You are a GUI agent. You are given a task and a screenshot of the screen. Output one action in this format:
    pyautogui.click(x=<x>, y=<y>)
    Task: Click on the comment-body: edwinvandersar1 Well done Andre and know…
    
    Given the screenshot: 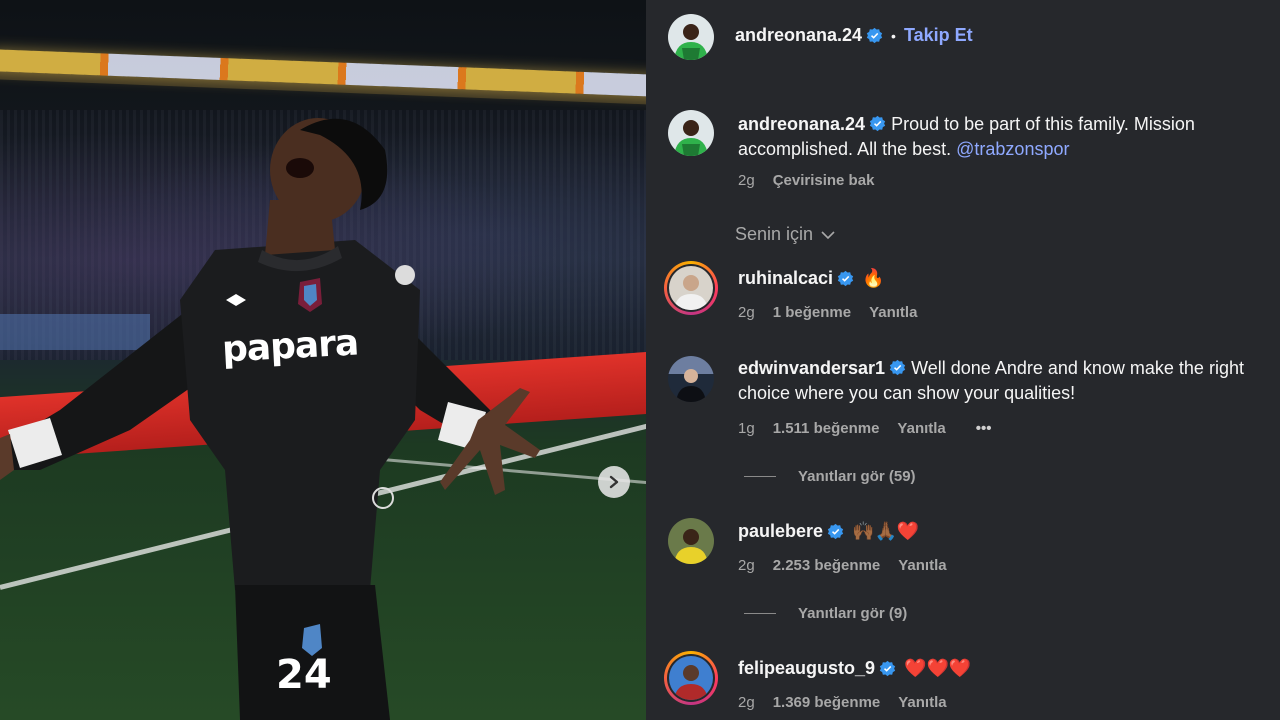 What is the action you would take?
    pyautogui.click(x=998, y=381)
    